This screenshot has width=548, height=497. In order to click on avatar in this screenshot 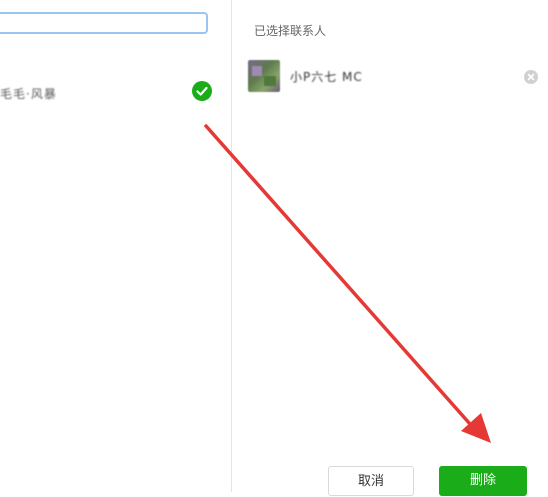, I will do `click(264, 76)`.